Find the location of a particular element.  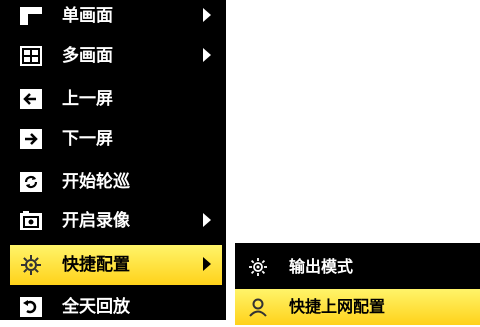

menu-item-multi-screen: 多画面 is located at coordinates (113, 56).